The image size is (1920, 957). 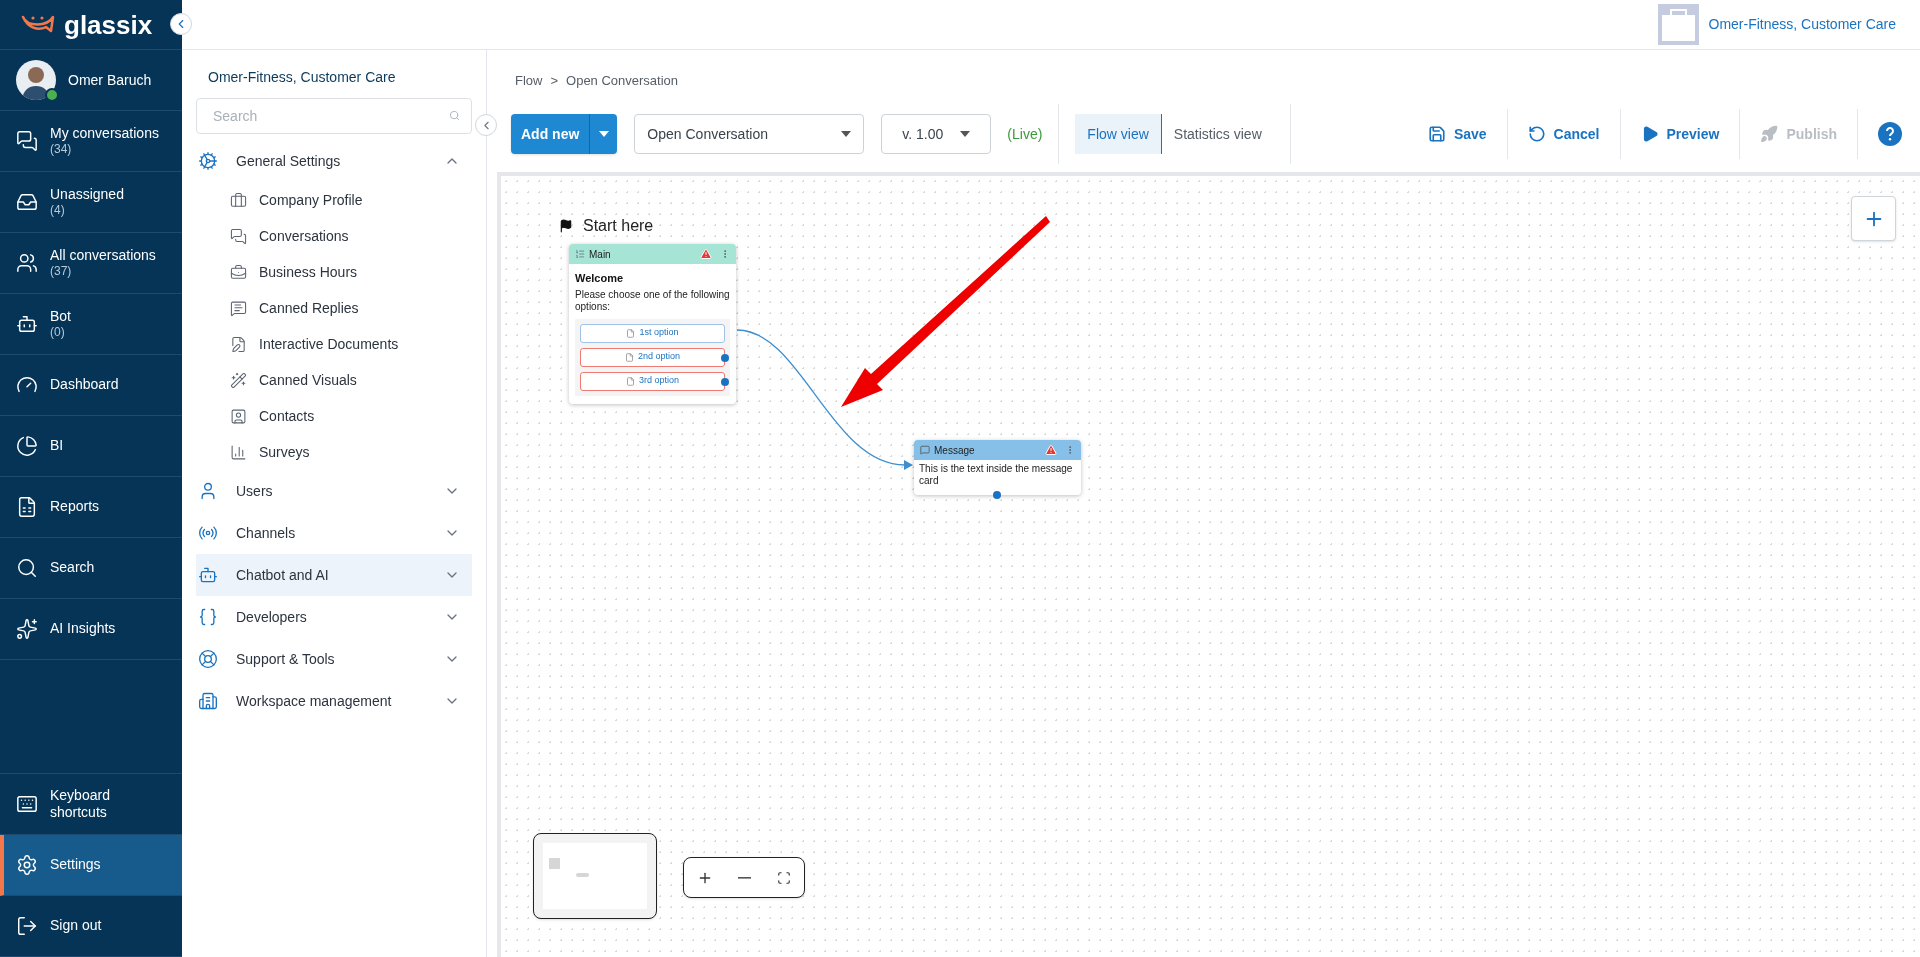 I want to click on nav-label: All conversations, so click(x=103, y=255).